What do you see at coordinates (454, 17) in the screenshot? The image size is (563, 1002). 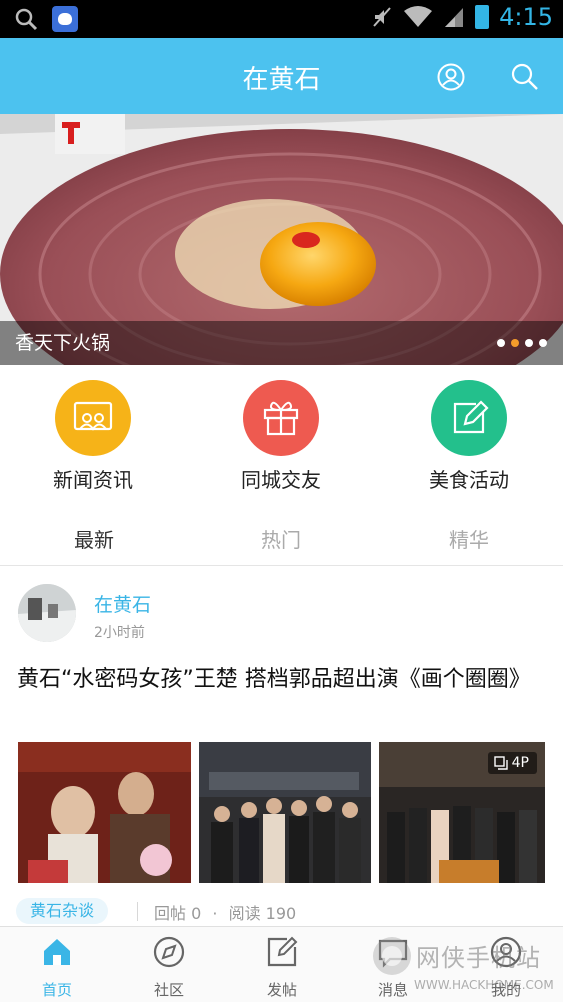 I see `signal-icon` at bounding box center [454, 17].